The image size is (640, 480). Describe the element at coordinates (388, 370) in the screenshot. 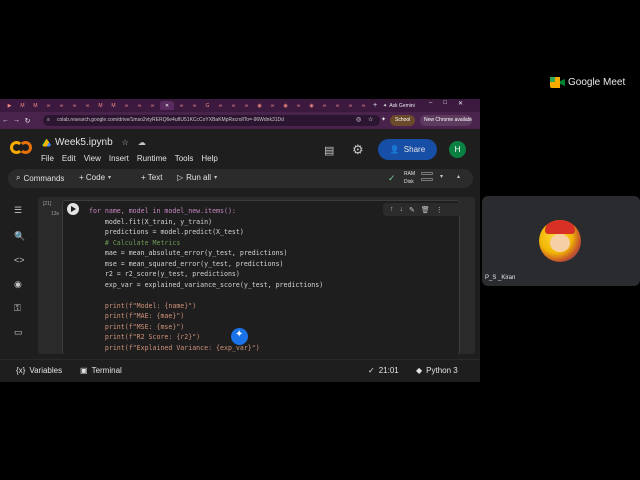

I see `status-time: 21:01` at that location.